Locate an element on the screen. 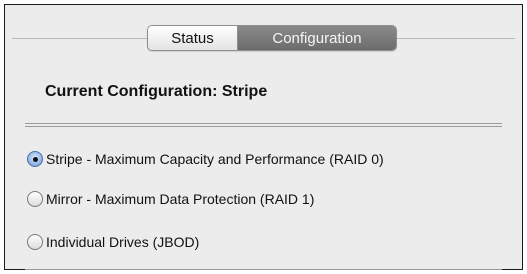 This screenshot has height=274, width=527. current-configuration-title: Current Configuration: Stripe is located at coordinates (156, 91).